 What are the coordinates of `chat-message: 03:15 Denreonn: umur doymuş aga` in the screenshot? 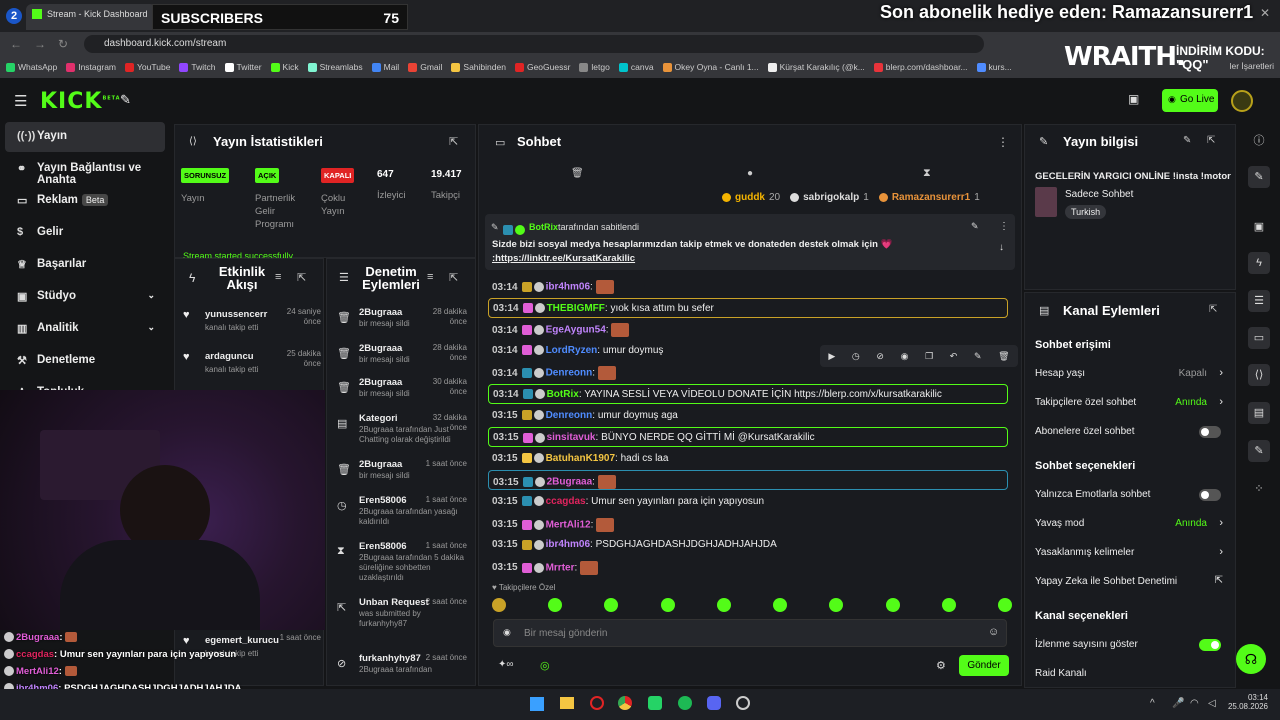 It's located at (748, 416).